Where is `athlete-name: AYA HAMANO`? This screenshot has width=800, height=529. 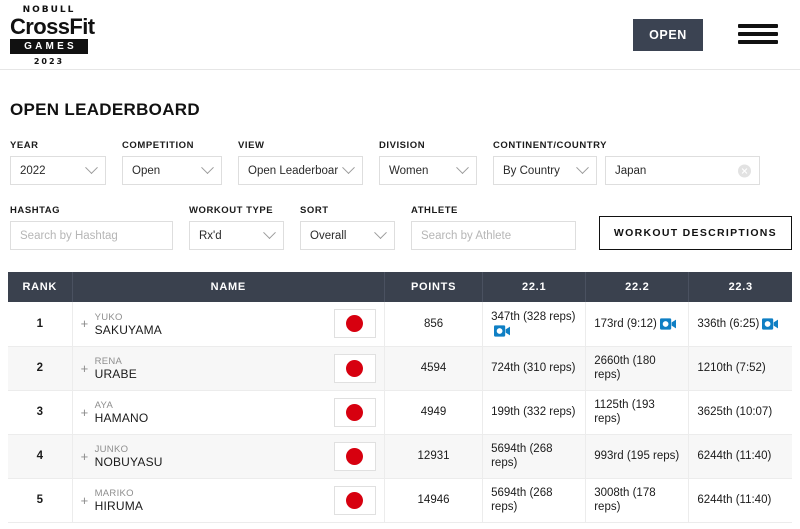
athlete-name: AYA HAMANO is located at coordinates (210, 412).